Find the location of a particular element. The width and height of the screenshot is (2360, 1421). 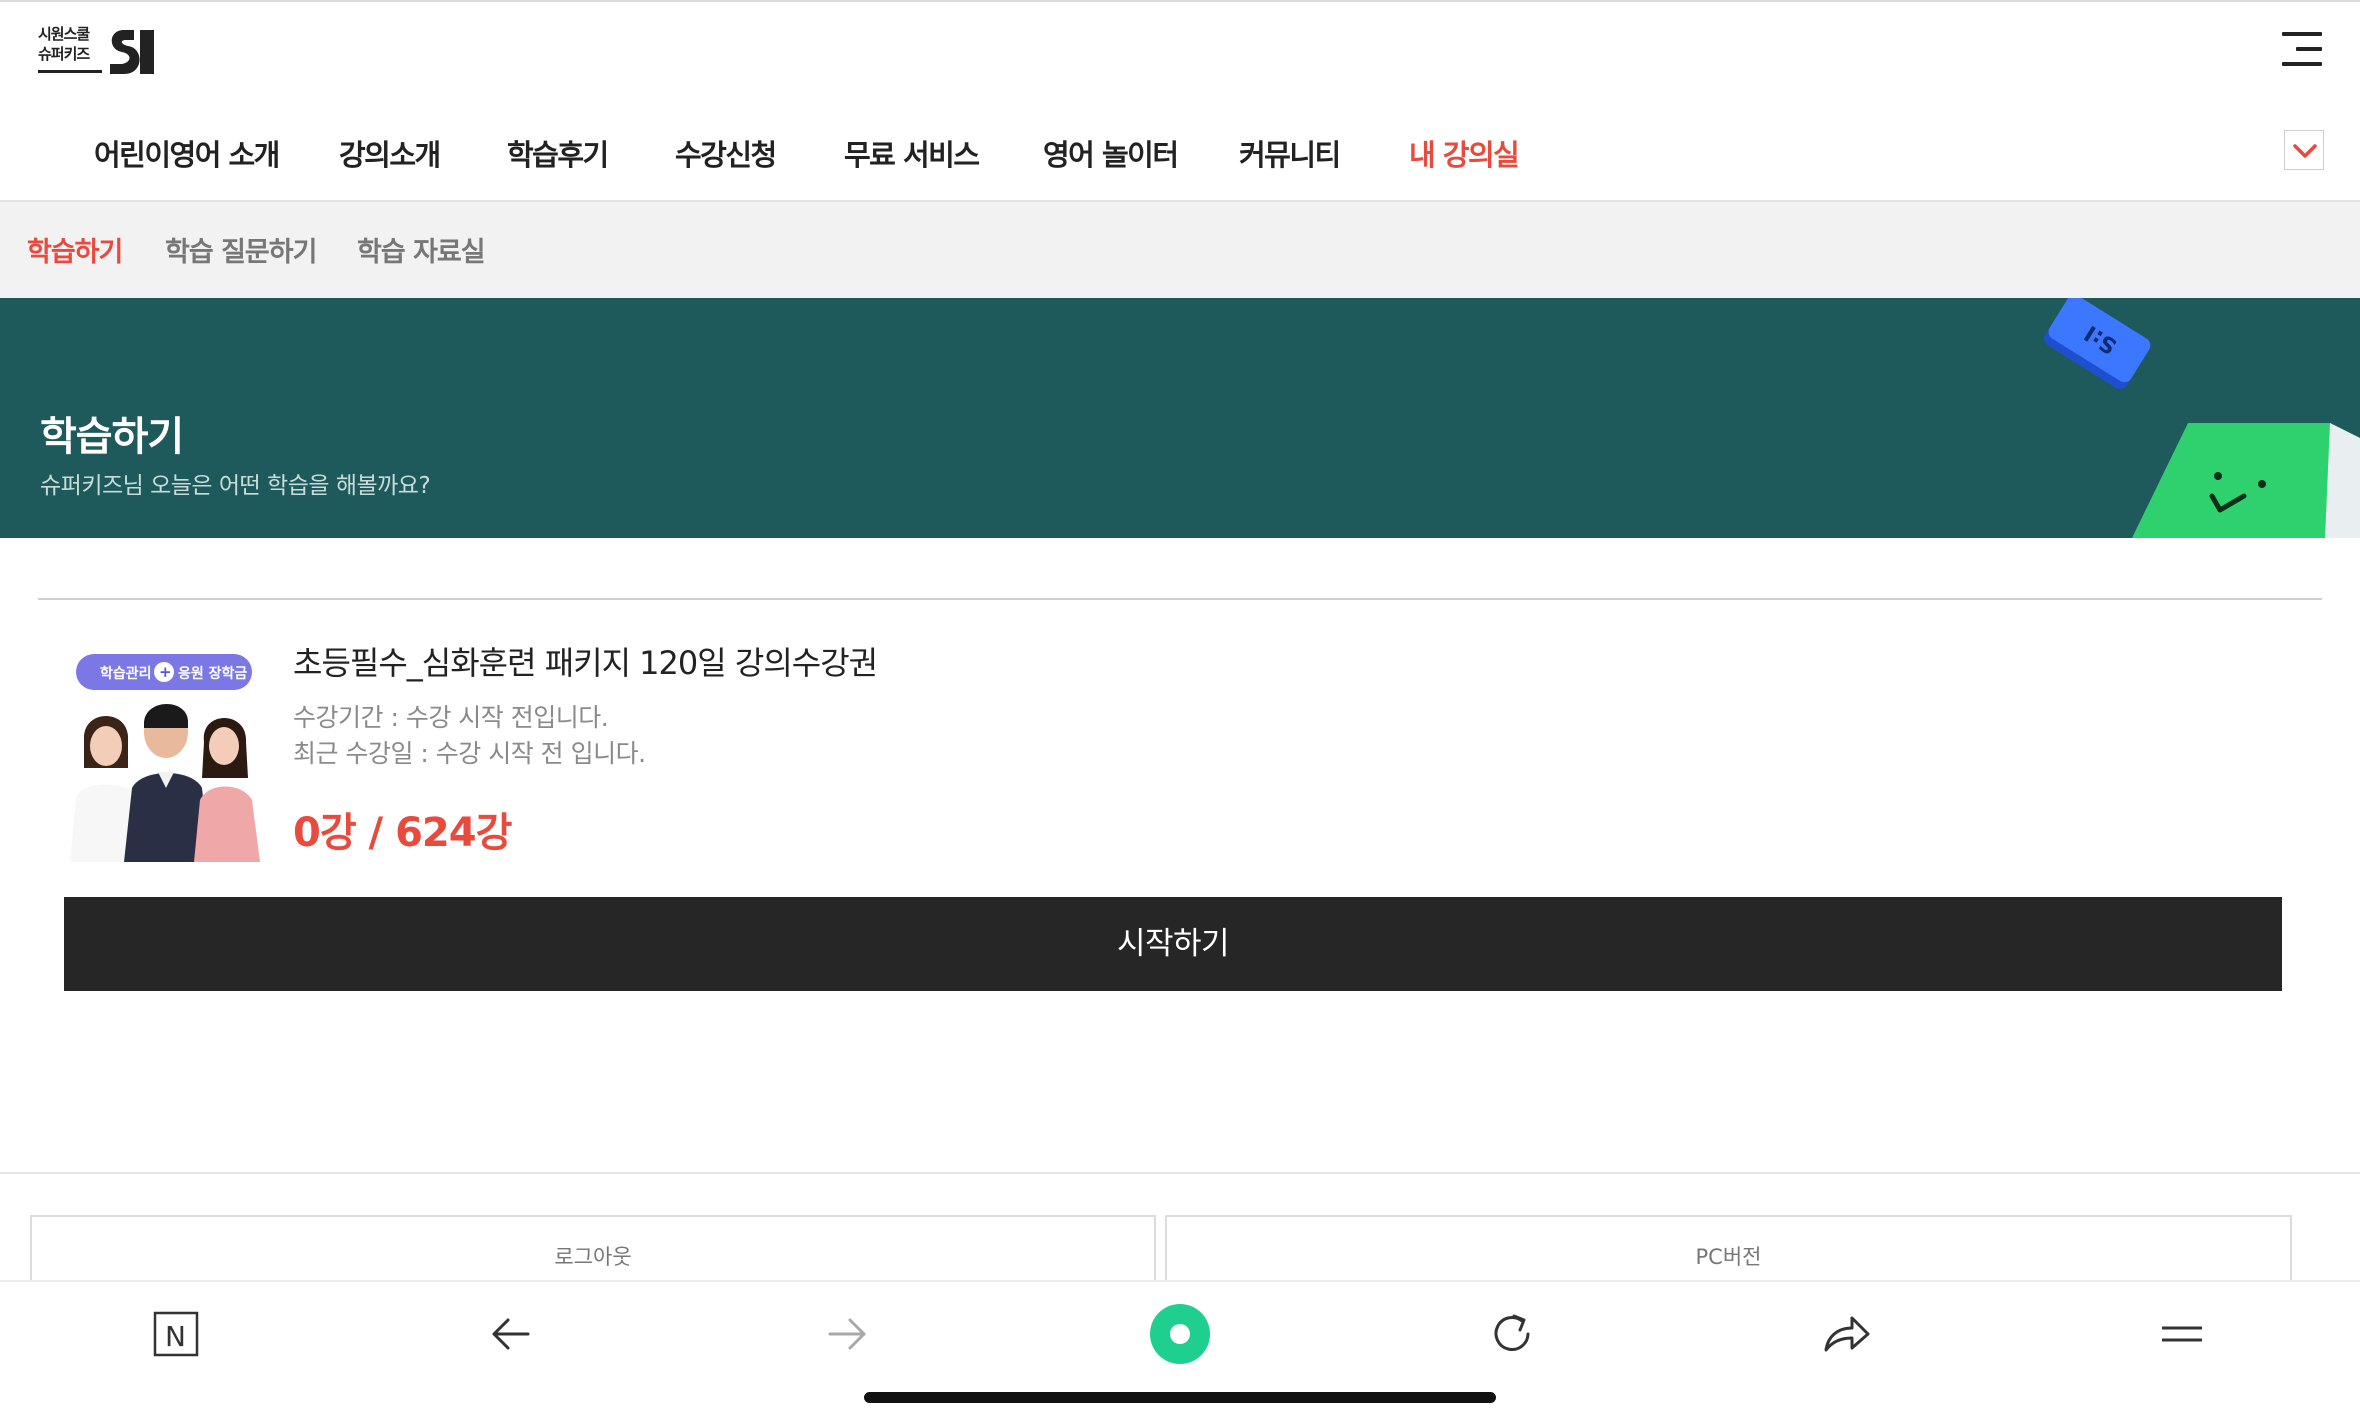

svg-text: 학습관리 is located at coordinates (126, 673).